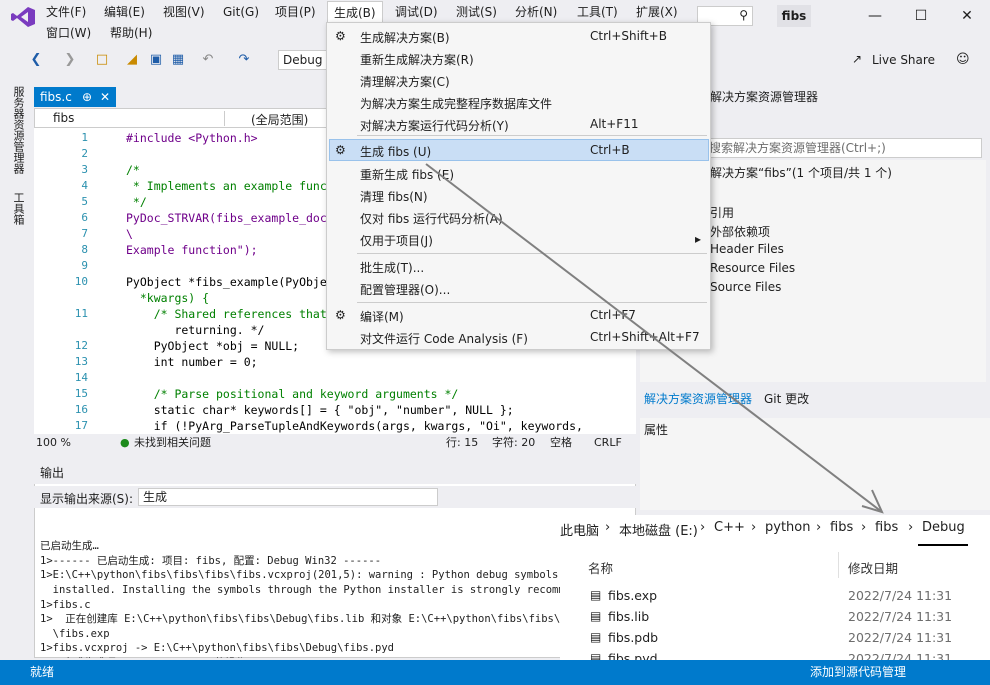 The image size is (990, 685). What do you see at coordinates (36, 60) in the screenshot?
I see `back-icon: ❮` at bounding box center [36, 60].